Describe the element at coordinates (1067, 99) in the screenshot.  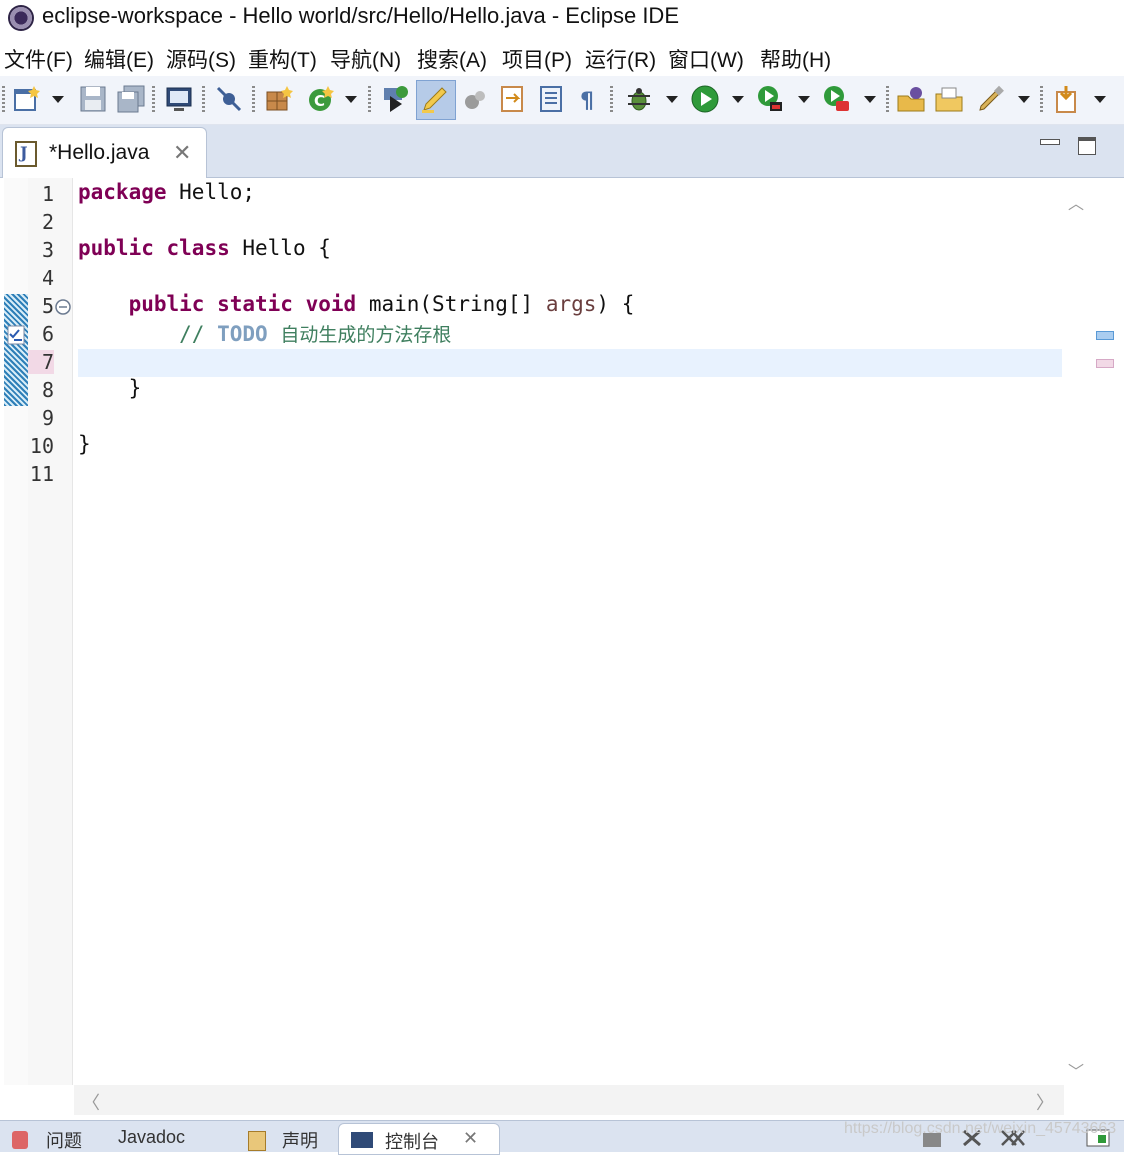
I see `next-edit-icon` at that location.